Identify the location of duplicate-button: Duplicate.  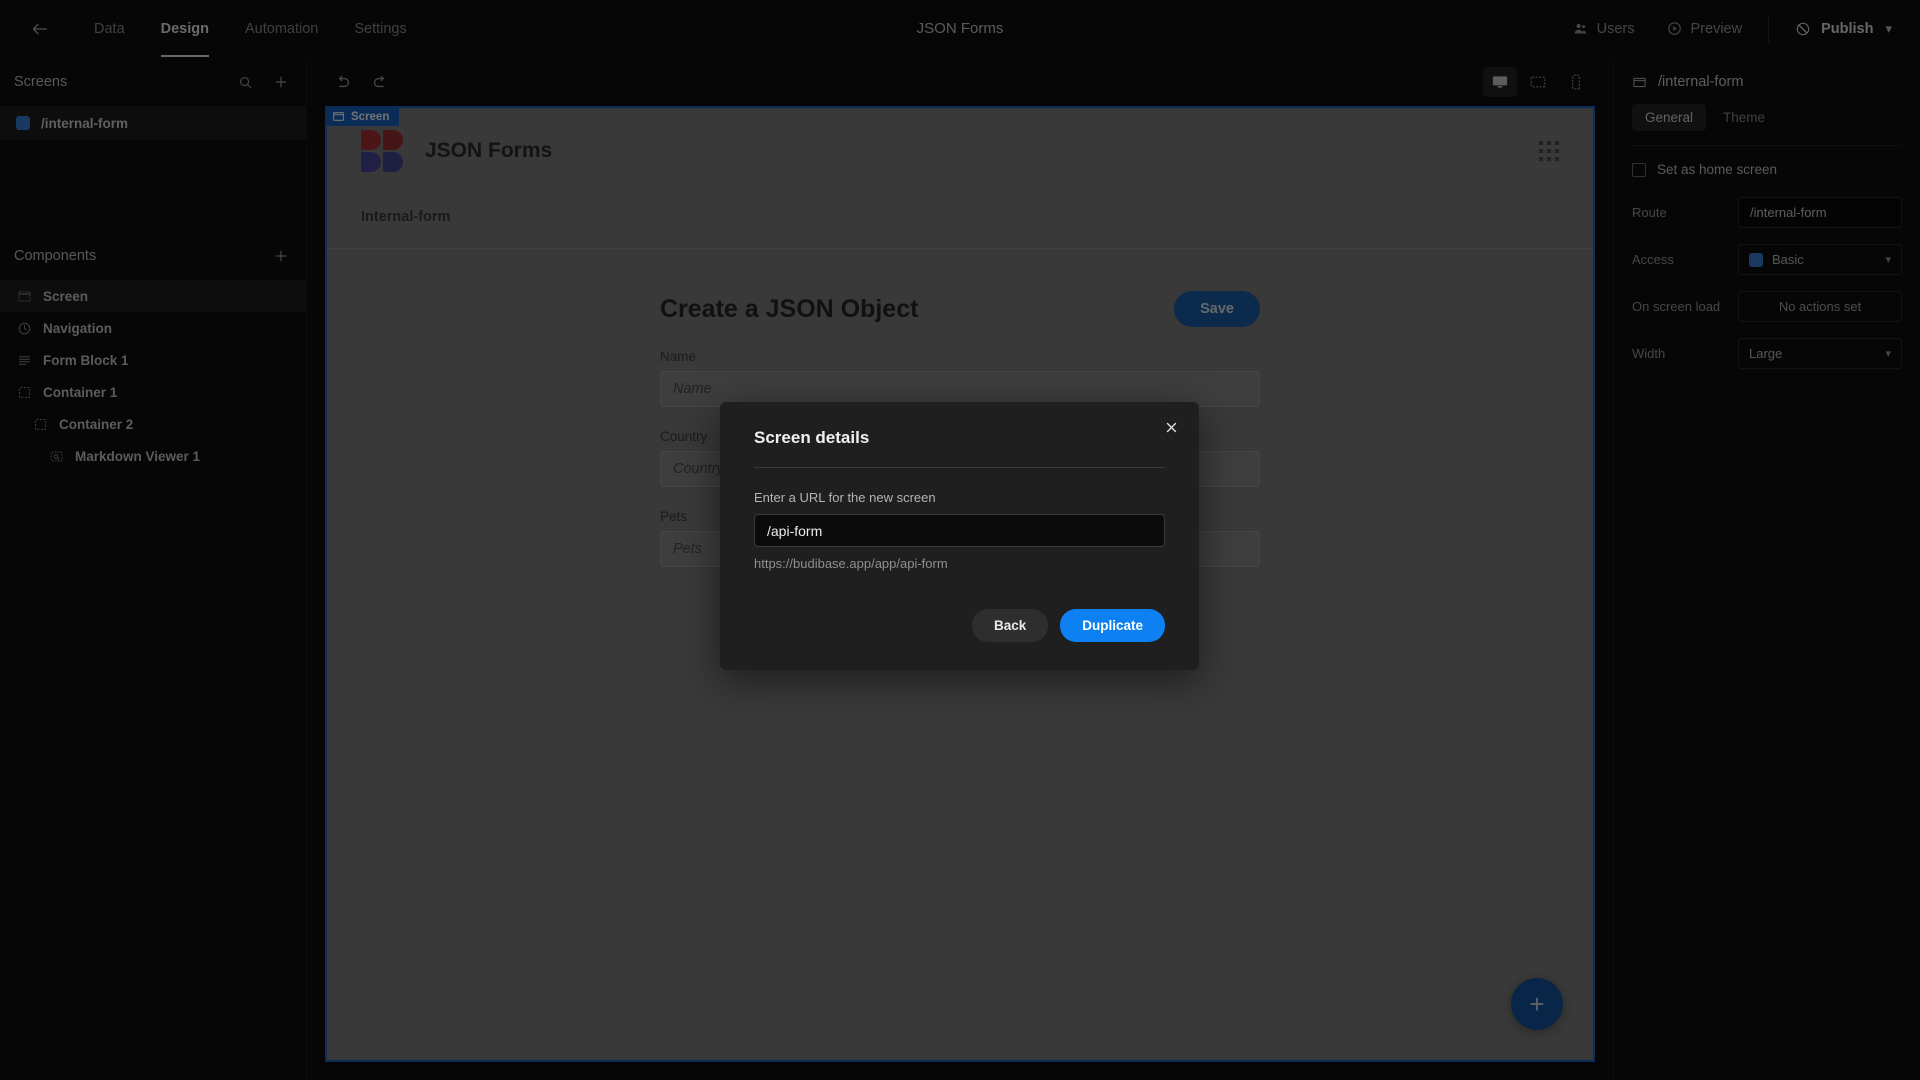
(1112, 625).